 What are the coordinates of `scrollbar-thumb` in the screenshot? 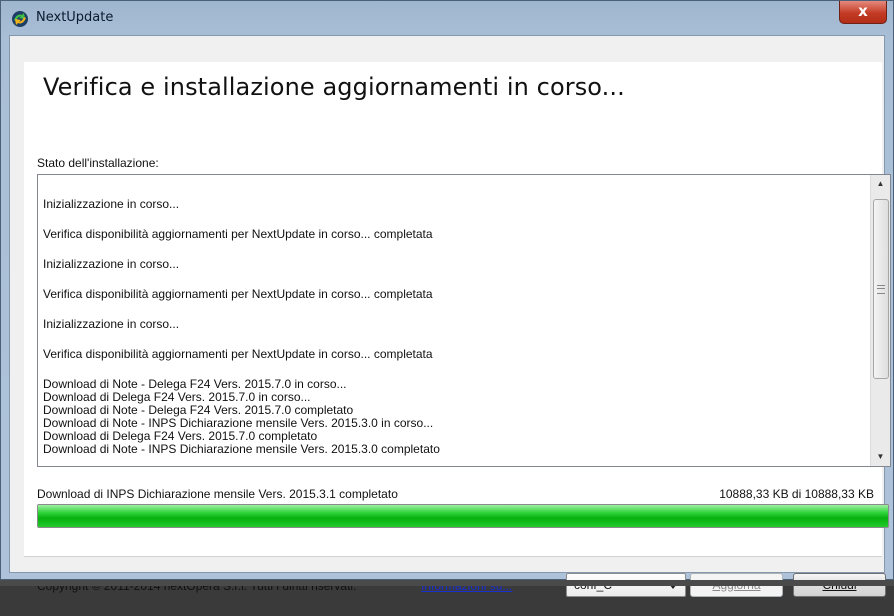 It's located at (881, 289).